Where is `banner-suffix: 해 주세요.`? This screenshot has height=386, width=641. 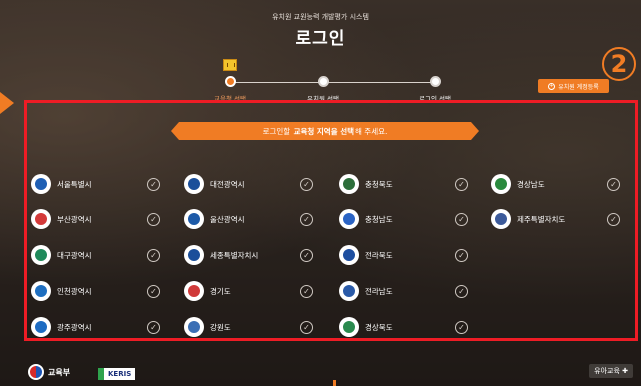 banner-suffix: 해 주세요. is located at coordinates (371, 131).